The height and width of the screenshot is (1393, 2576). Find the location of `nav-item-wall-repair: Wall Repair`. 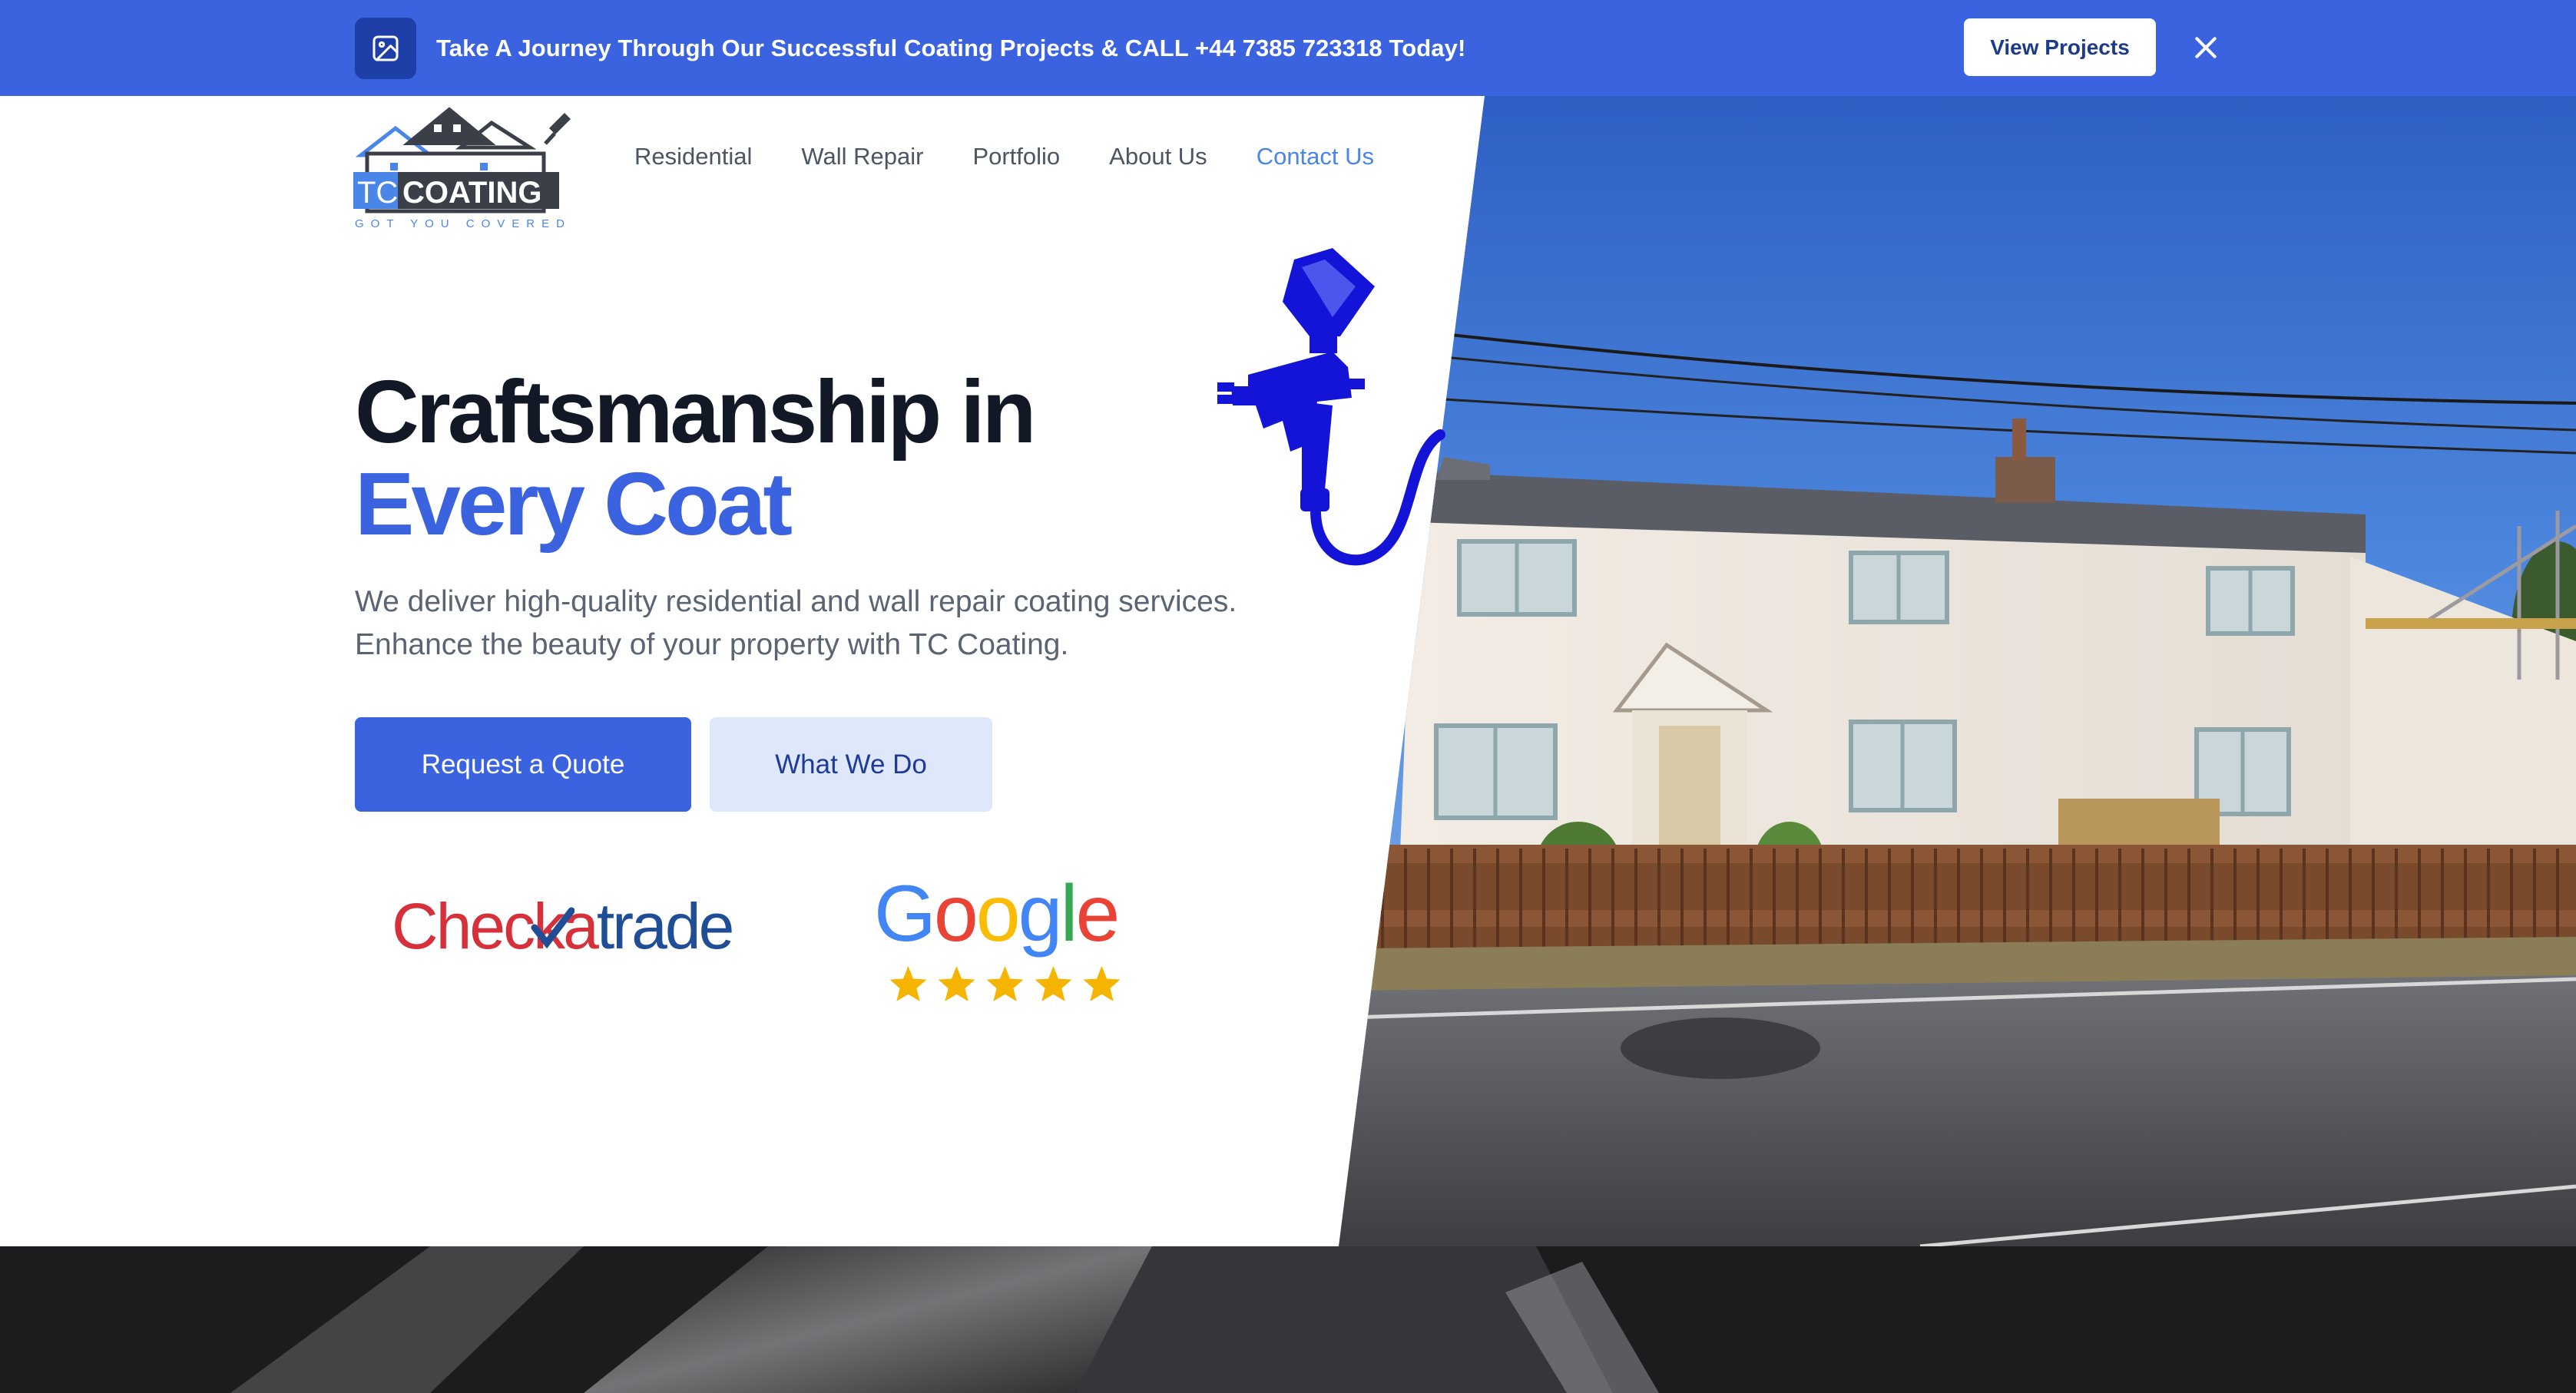

nav-item-wall-repair: Wall Repair is located at coordinates (862, 156).